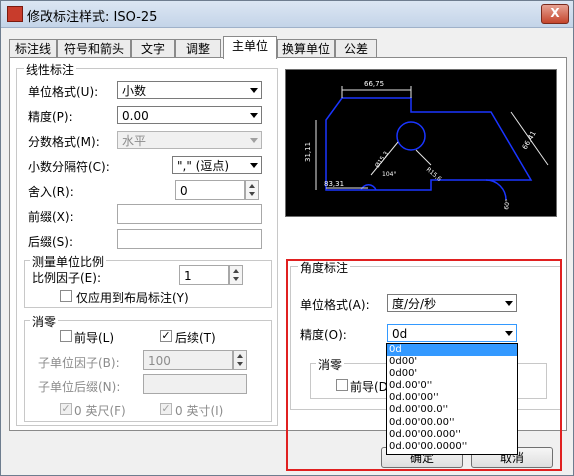  Describe the element at coordinates (389, 174) in the screenshot. I see `preview-dim-angle: 104°` at that location.